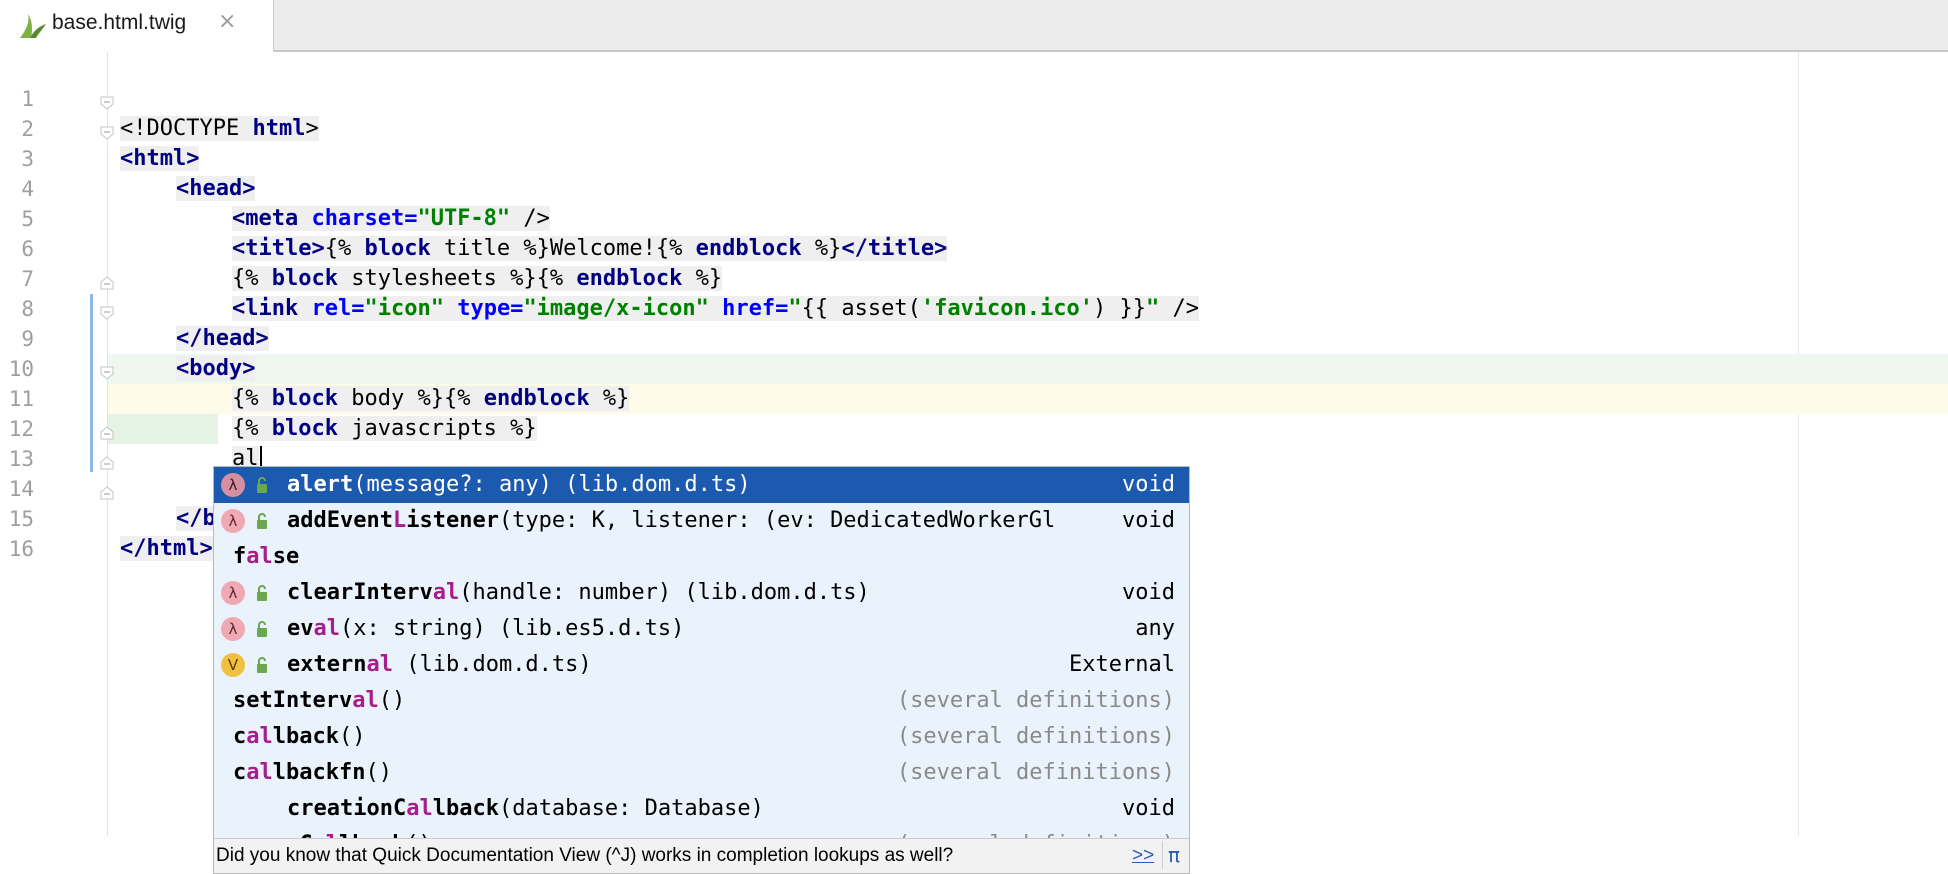  Describe the element at coordinates (33, 26) in the screenshot. I see `twig-file-icon` at that location.